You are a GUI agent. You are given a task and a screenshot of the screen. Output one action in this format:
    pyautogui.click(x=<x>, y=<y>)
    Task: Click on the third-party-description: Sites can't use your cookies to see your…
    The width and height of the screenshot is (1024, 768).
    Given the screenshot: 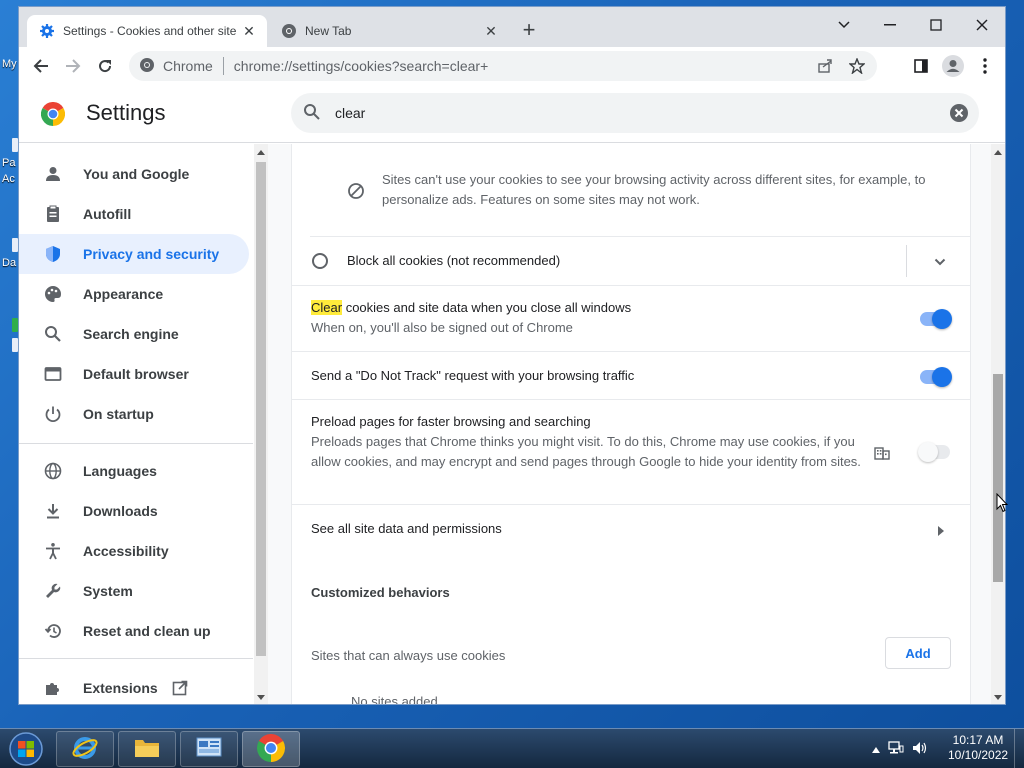 What is the action you would take?
    pyautogui.click(x=654, y=189)
    